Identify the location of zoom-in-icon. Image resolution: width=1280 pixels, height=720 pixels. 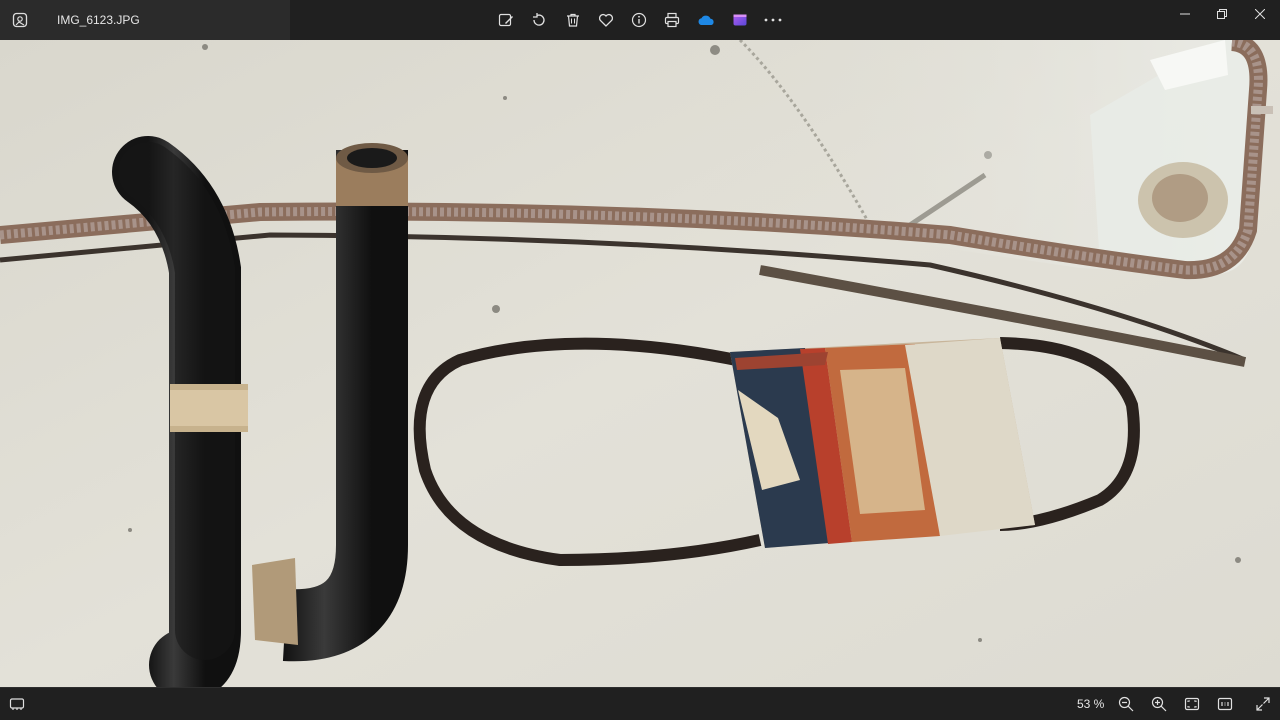
(1159, 704).